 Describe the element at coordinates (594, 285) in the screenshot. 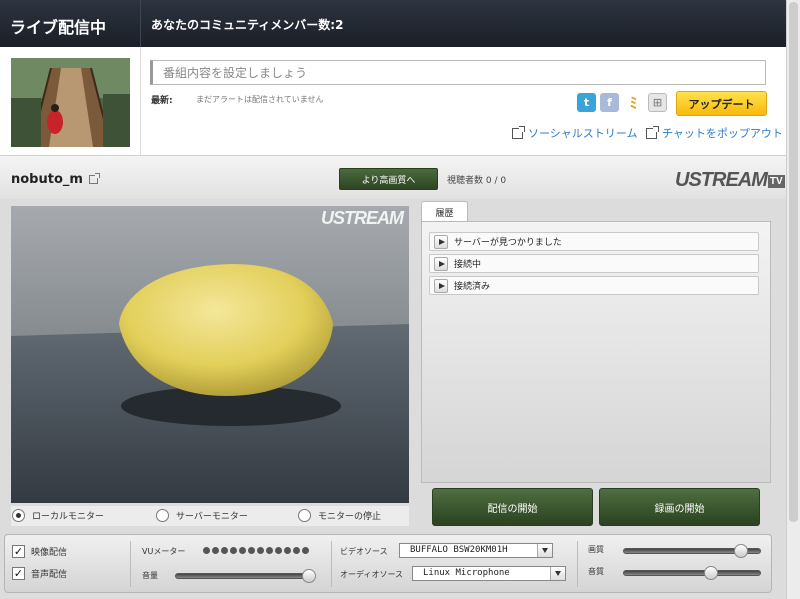

I see `history-item: 接続済み` at that location.